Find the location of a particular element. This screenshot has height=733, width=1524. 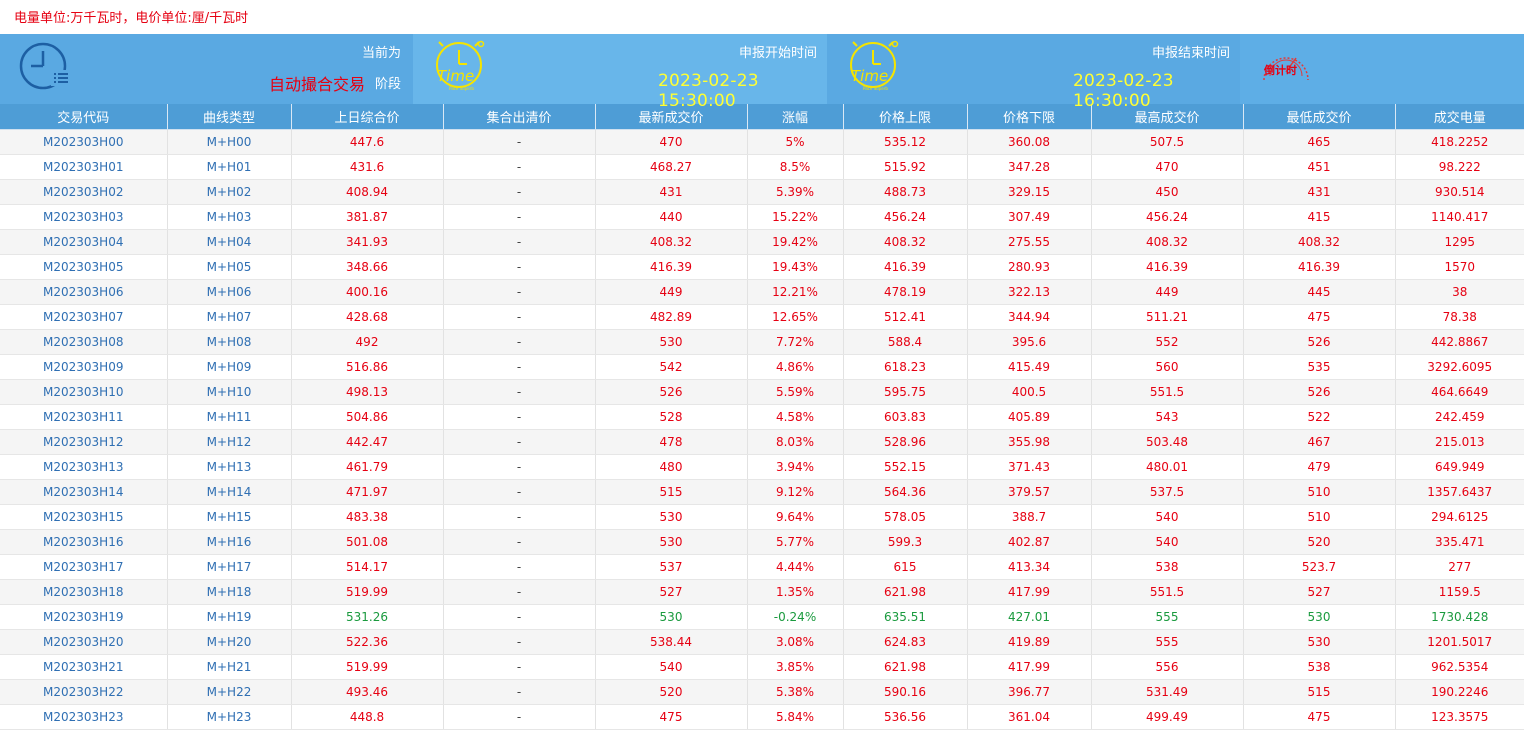

time-clock-icon: Time Pace Superb is located at coordinates (874, 65).